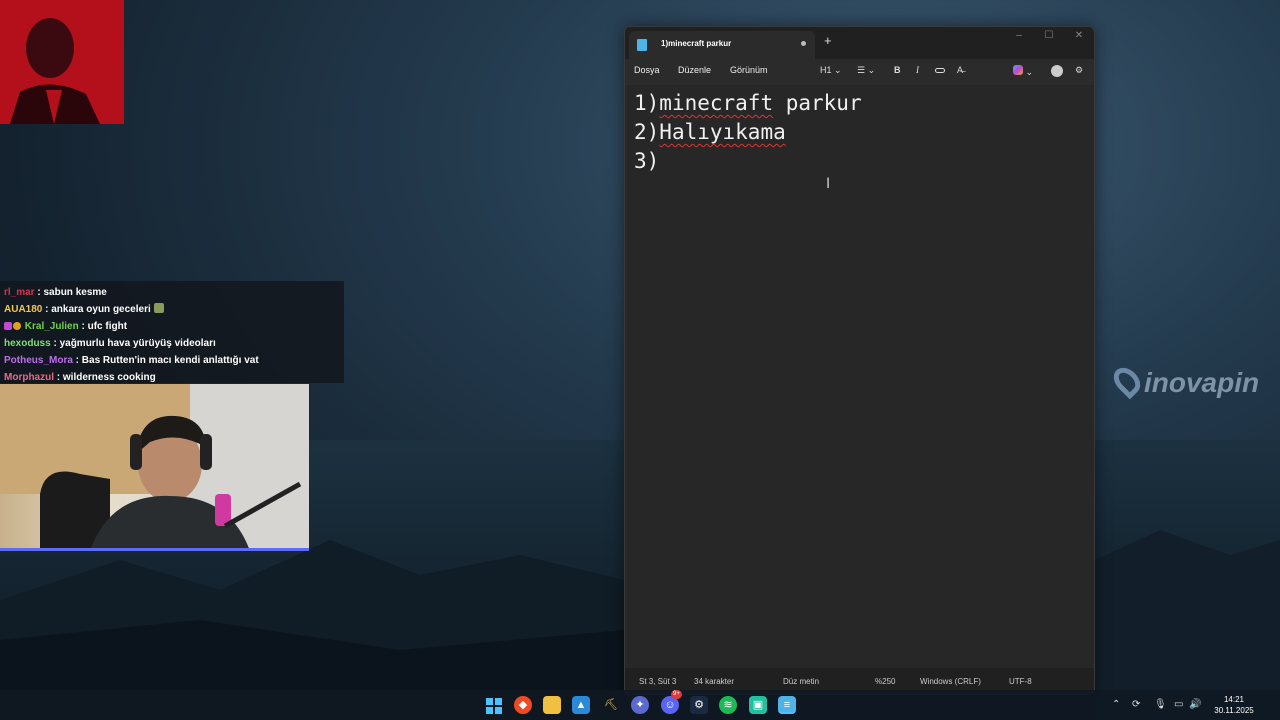 The image size is (1280, 720). What do you see at coordinates (1127, 381) in the screenshot?
I see `location-pin-icon` at bounding box center [1127, 381].